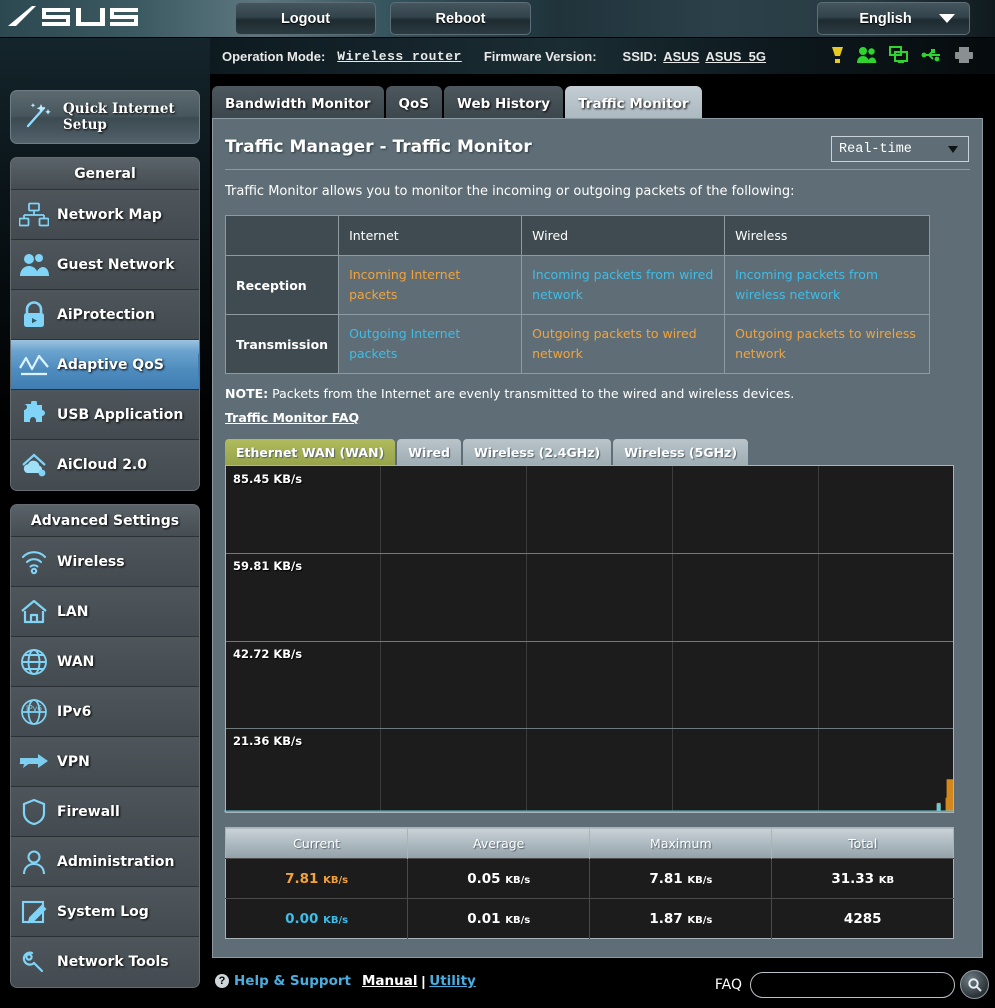 The image size is (995, 1008). I want to click on footer-bar: ? Help & Support Manual | Utility FAQ, so click(603, 985).